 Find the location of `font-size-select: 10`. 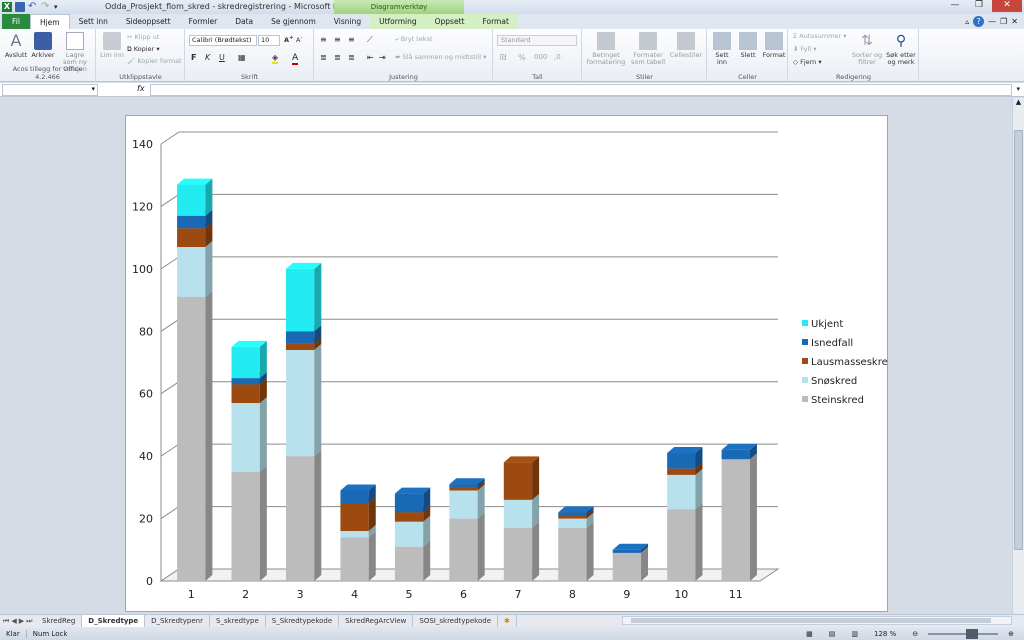

font-size-select: 10 is located at coordinates (269, 40).